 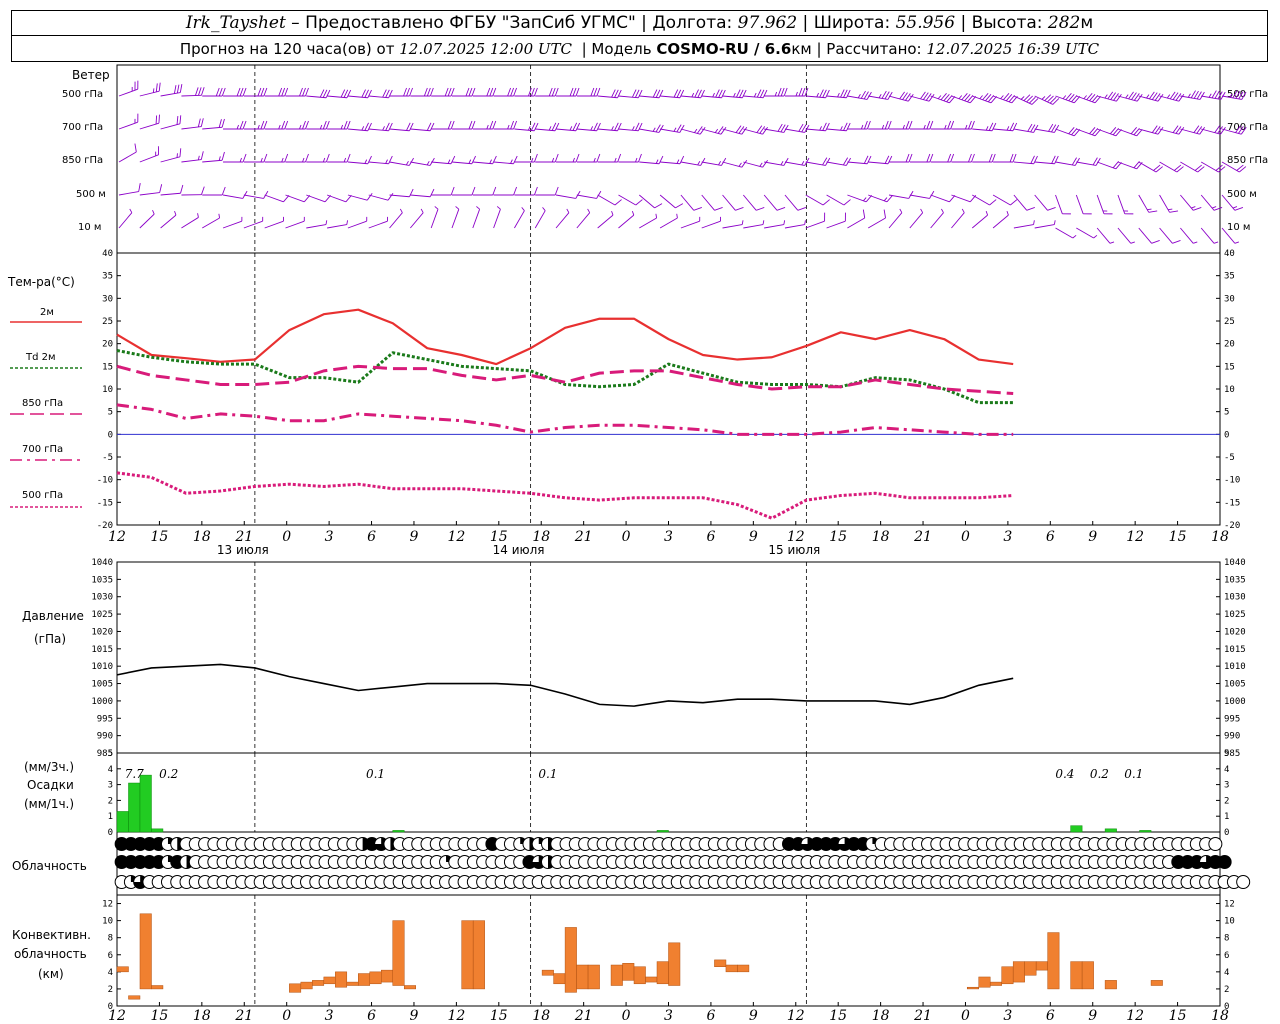 I want to click on time-tick-label: 0, so click(x=965, y=537).